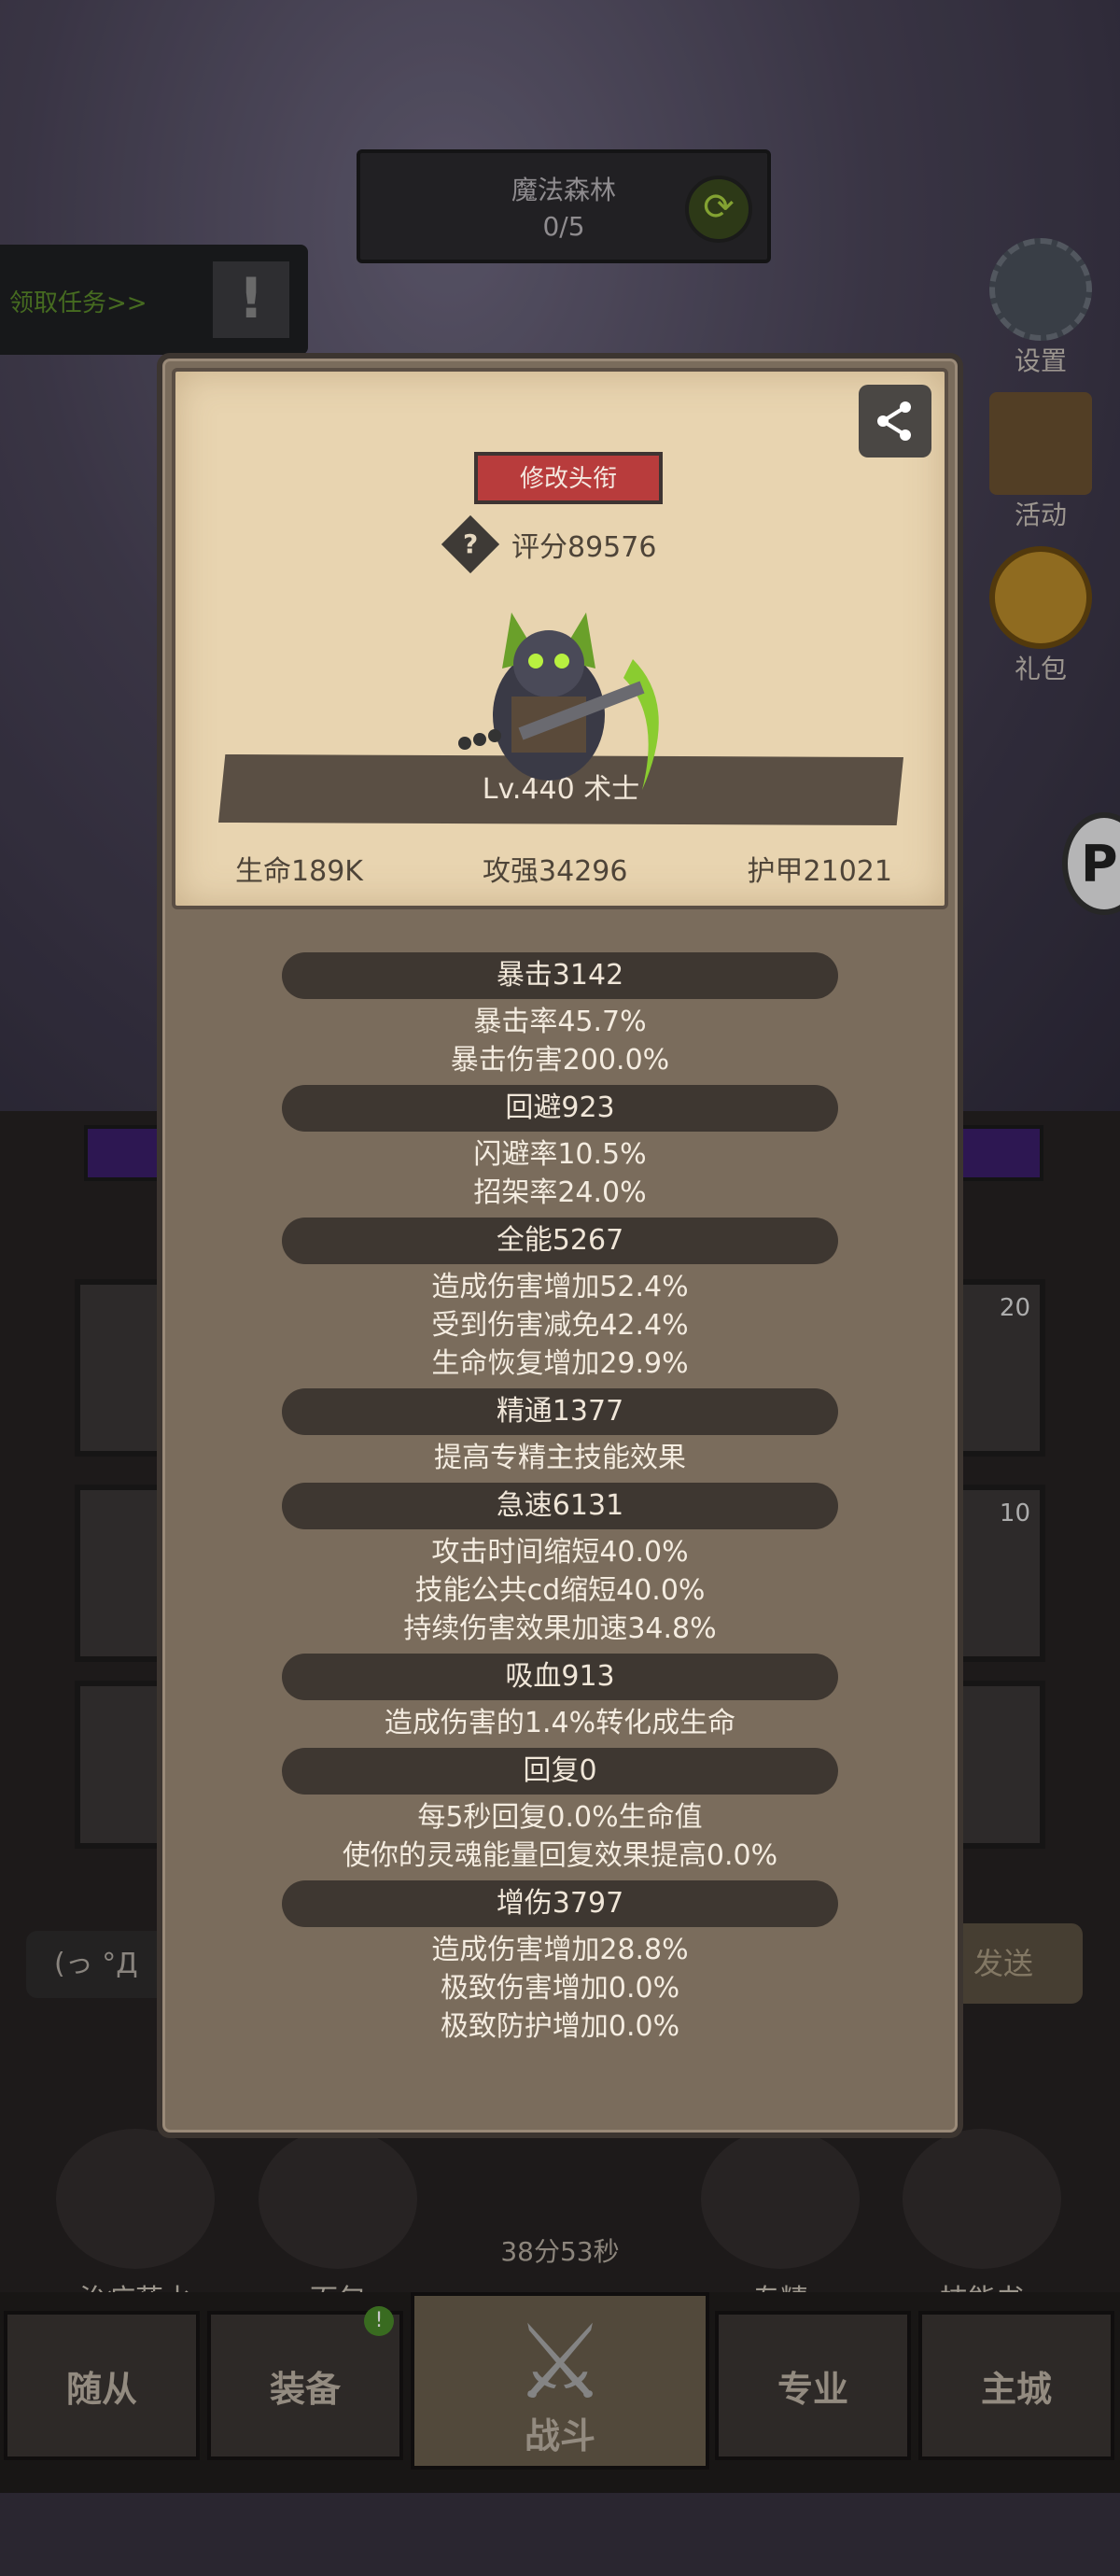  I want to click on share-icon, so click(895, 421).